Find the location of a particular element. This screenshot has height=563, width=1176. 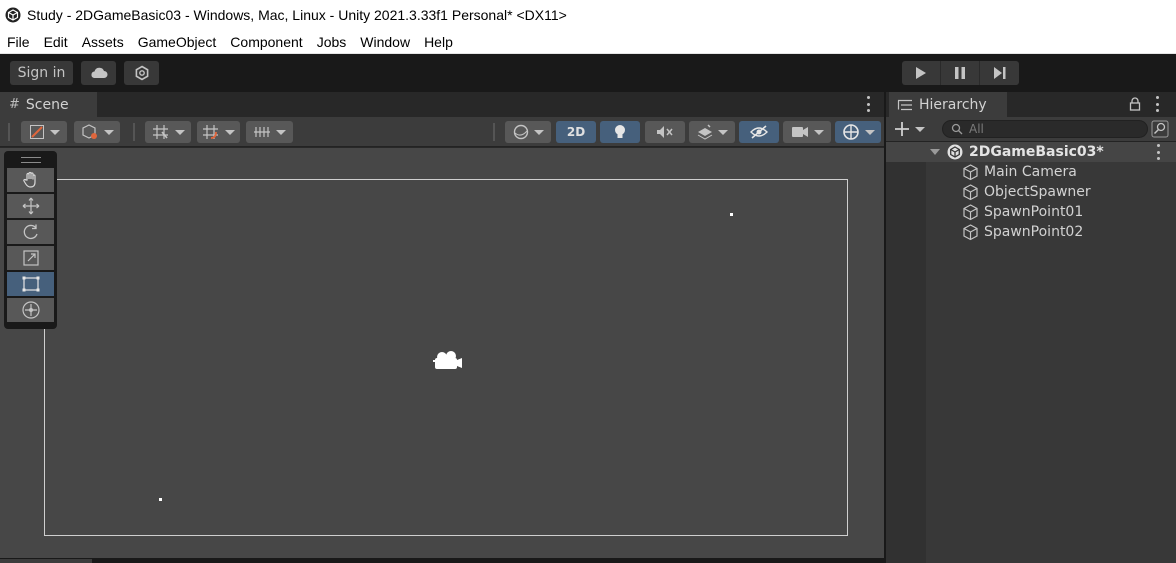

lightbulb-icon is located at coordinates (620, 131).